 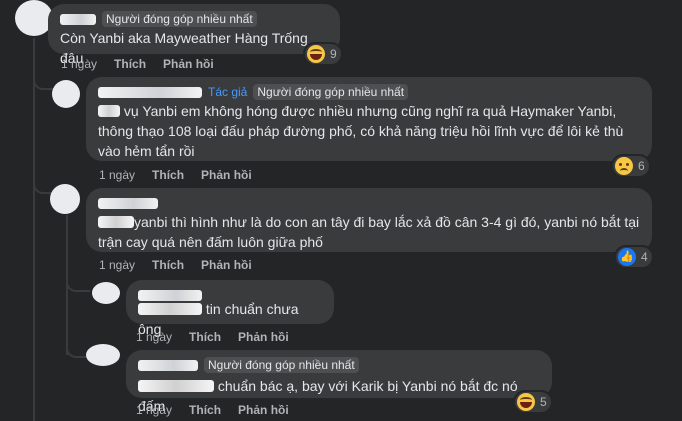 I want to click on reaction-count: 5, so click(x=543, y=402).